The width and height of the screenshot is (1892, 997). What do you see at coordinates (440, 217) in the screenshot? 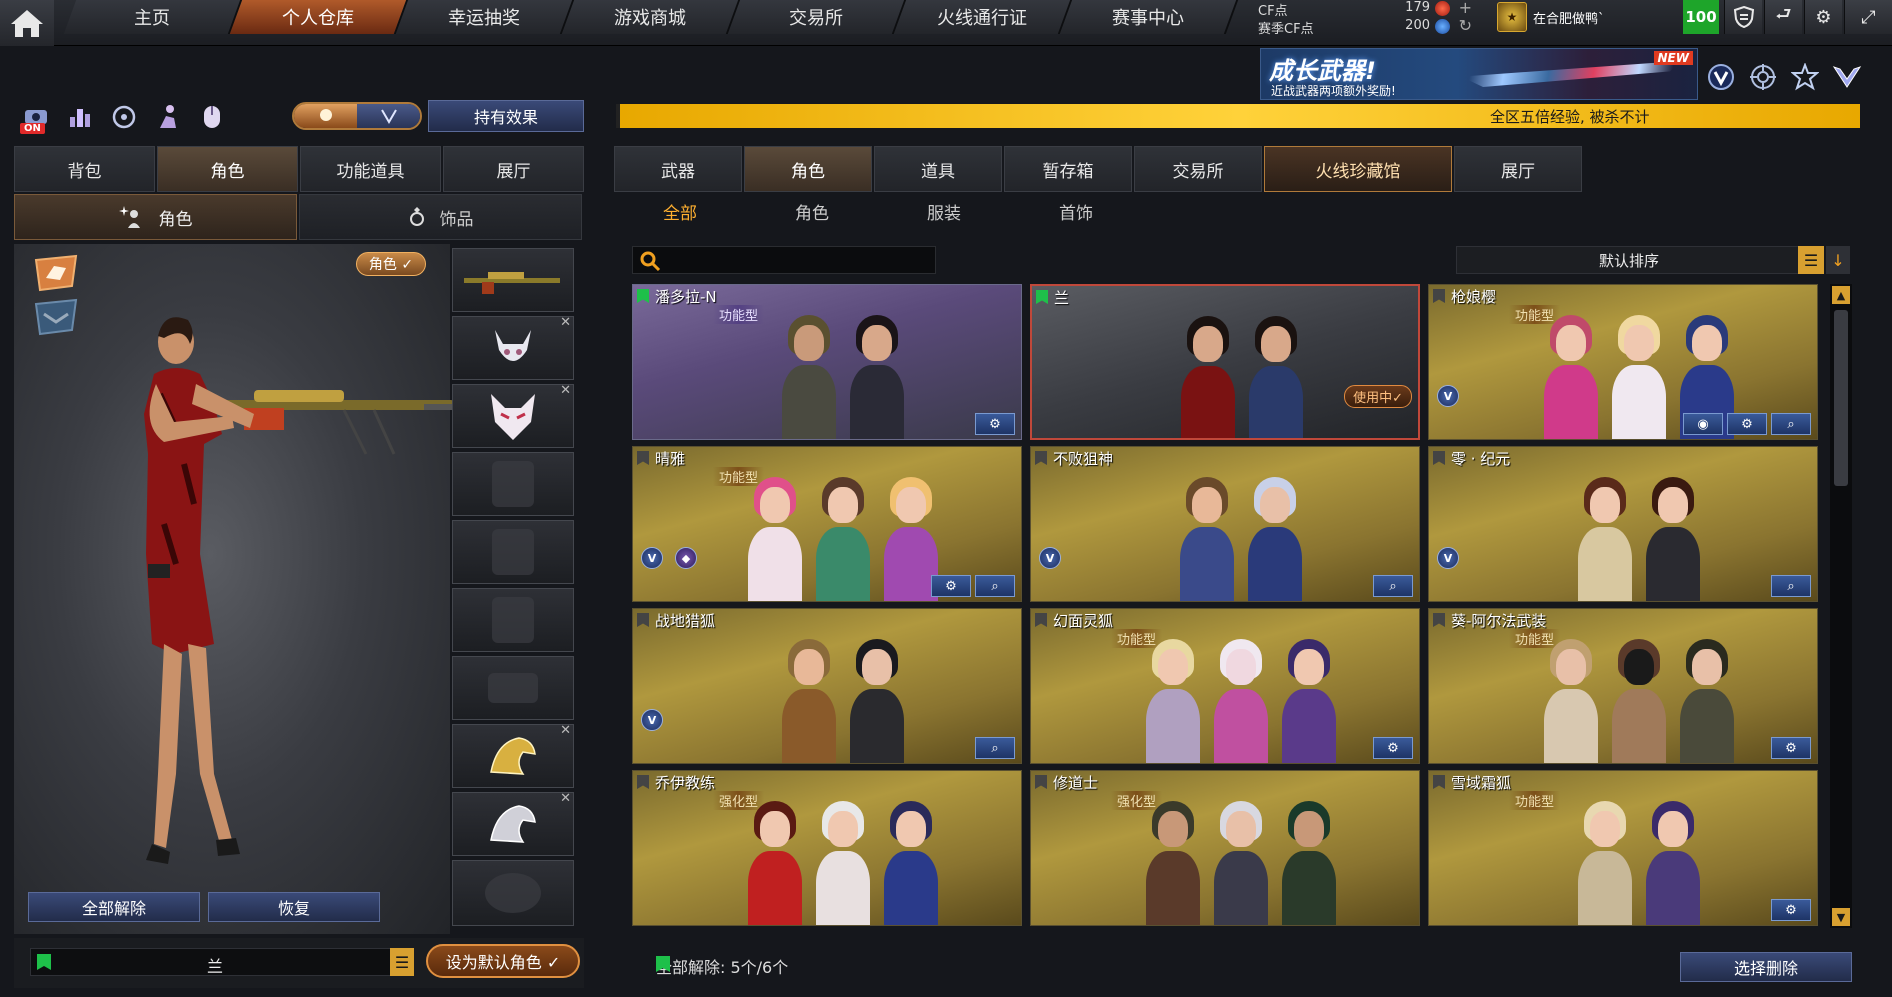
I see `subtab-accessories: 饰品` at bounding box center [440, 217].